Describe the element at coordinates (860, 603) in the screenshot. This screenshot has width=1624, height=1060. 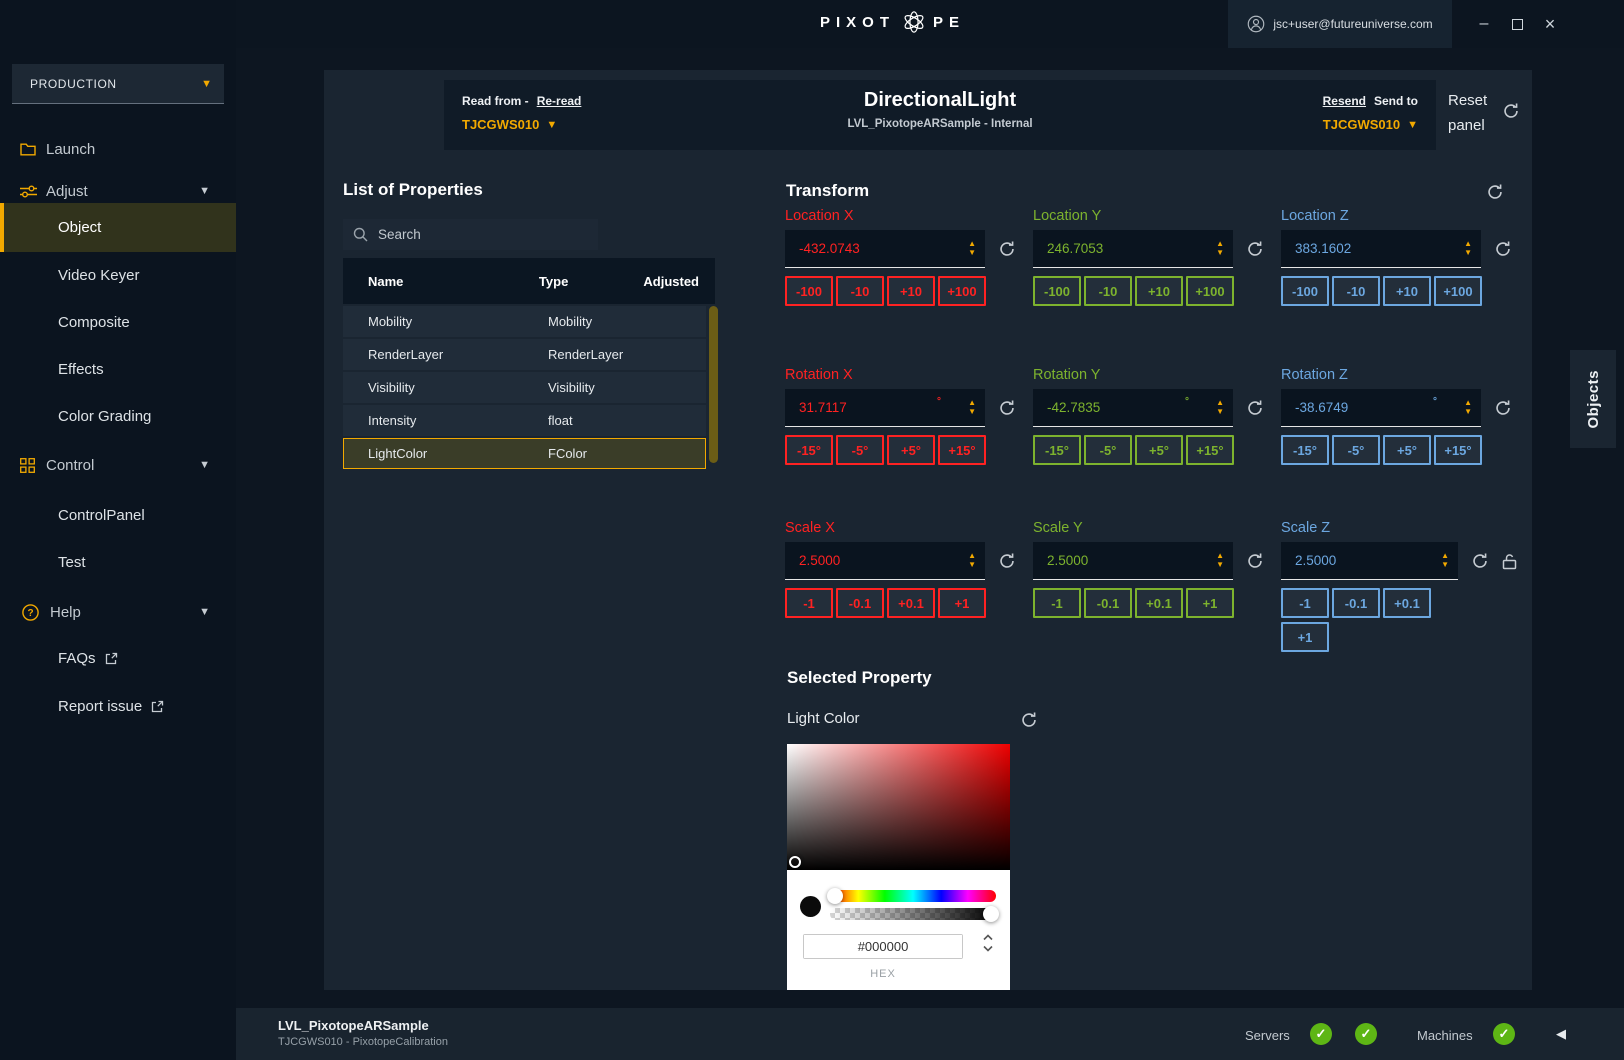
I see `scale-x-step-button: -0.1` at that location.